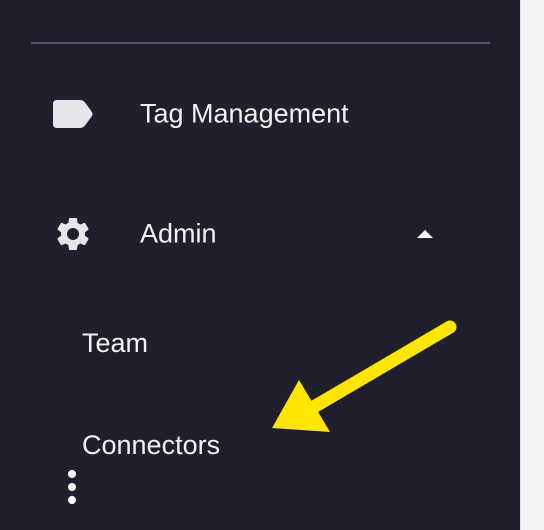 This screenshot has width=544, height=530. Describe the element at coordinates (260, 43) in the screenshot. I see `sidebar-divider` at that location.